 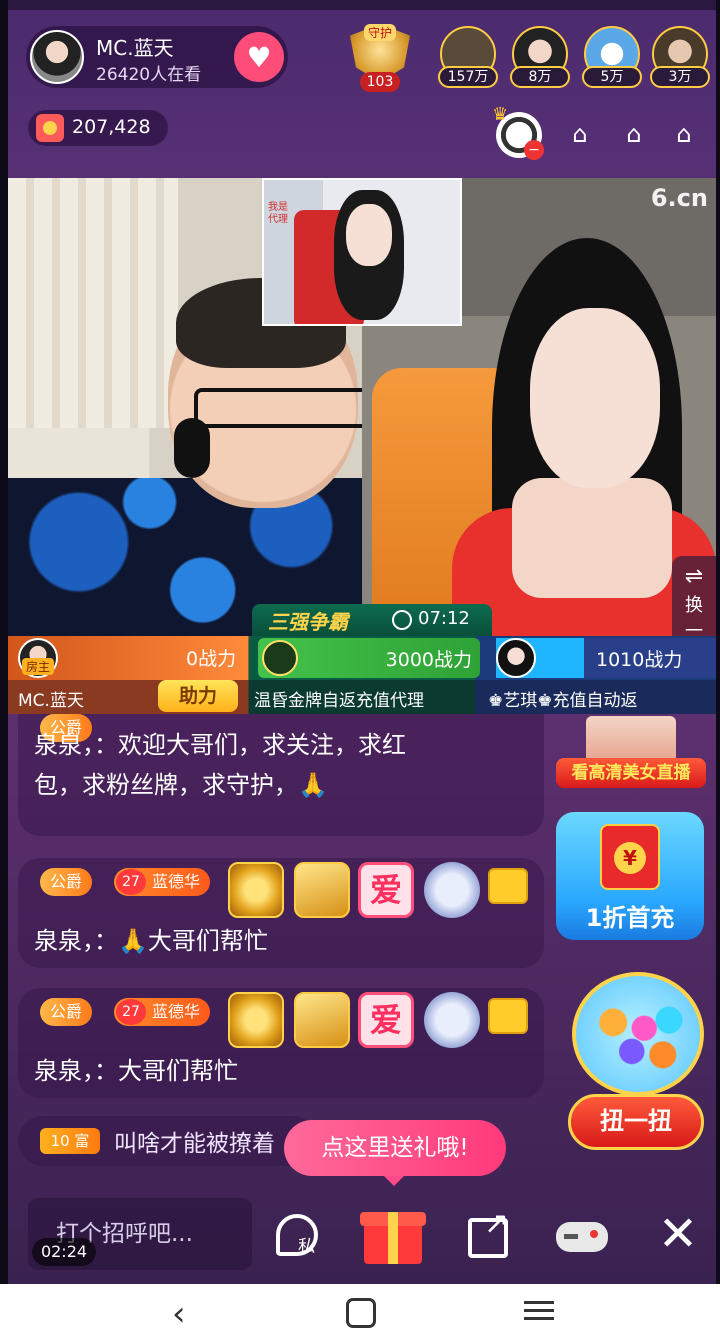 What do you see at coordinates (151, 941) in the screenshot?
I see `message-text: 泉泉，：🙏大哥们帮忙` at bounding box center [151, 941].